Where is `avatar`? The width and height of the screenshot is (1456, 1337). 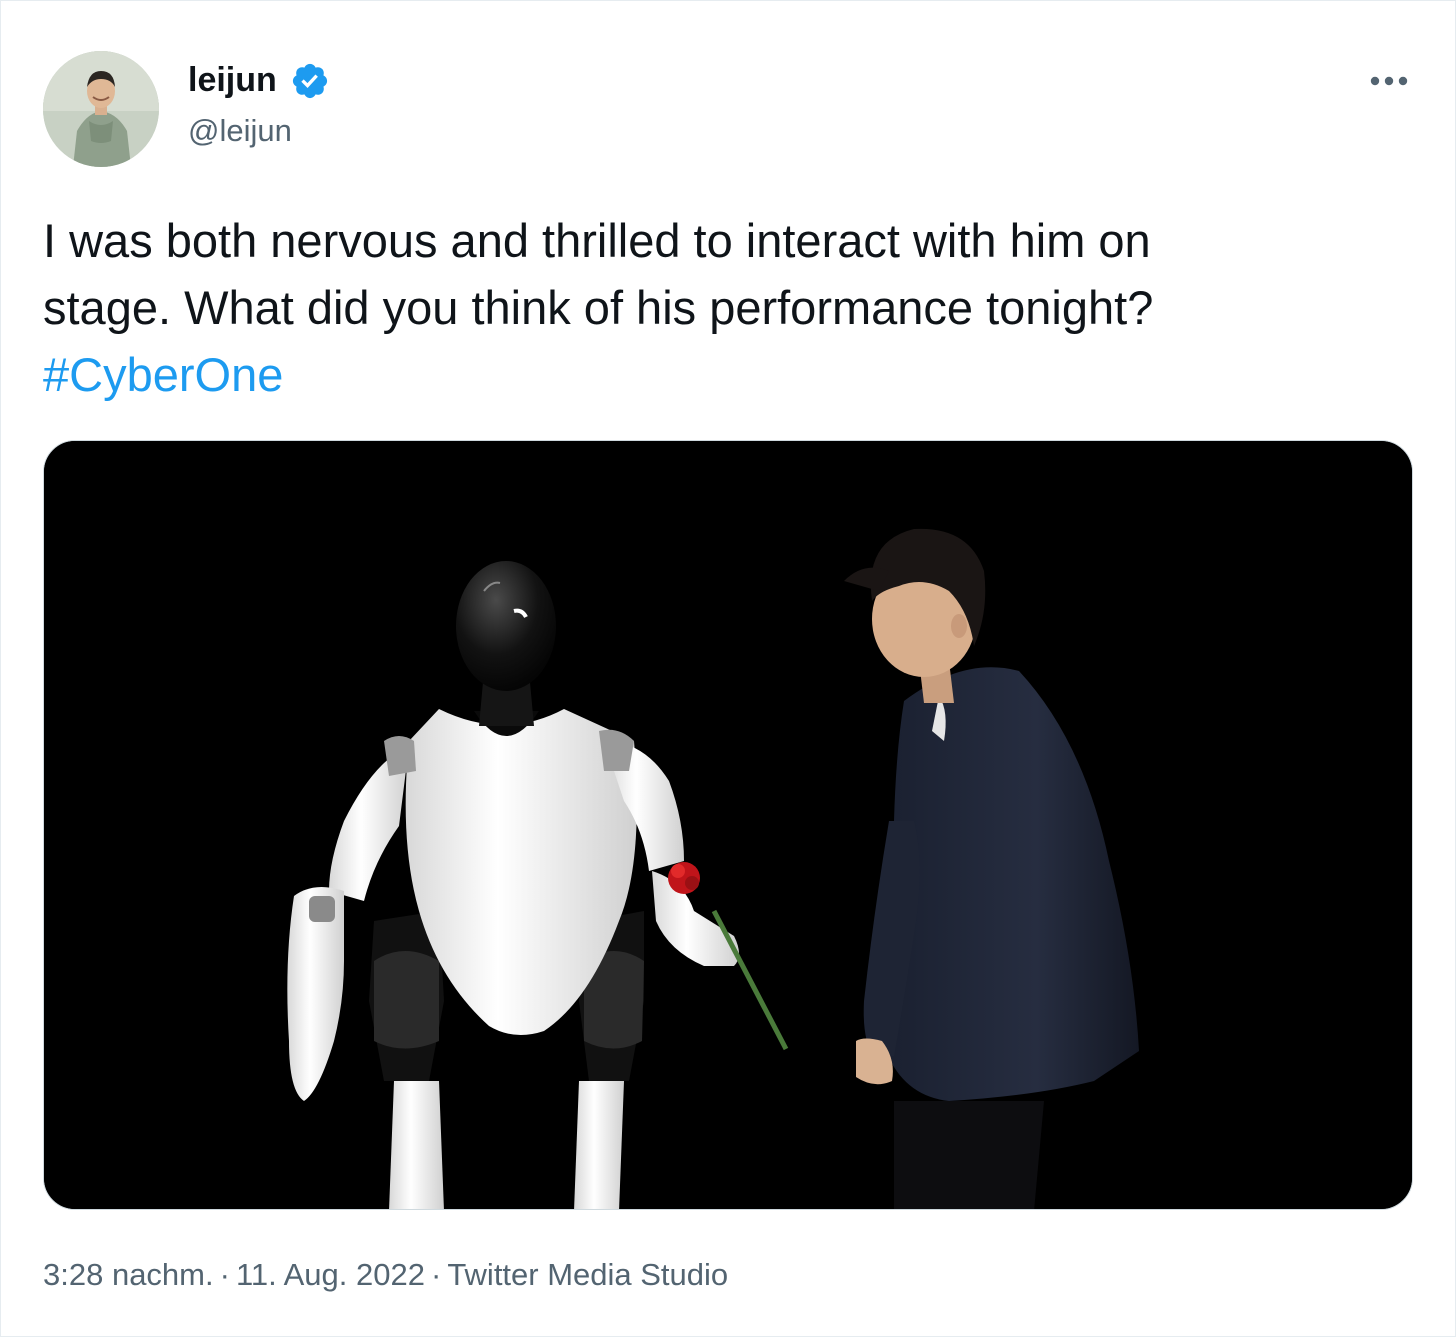
avatar is located at coordinates (101, 109).